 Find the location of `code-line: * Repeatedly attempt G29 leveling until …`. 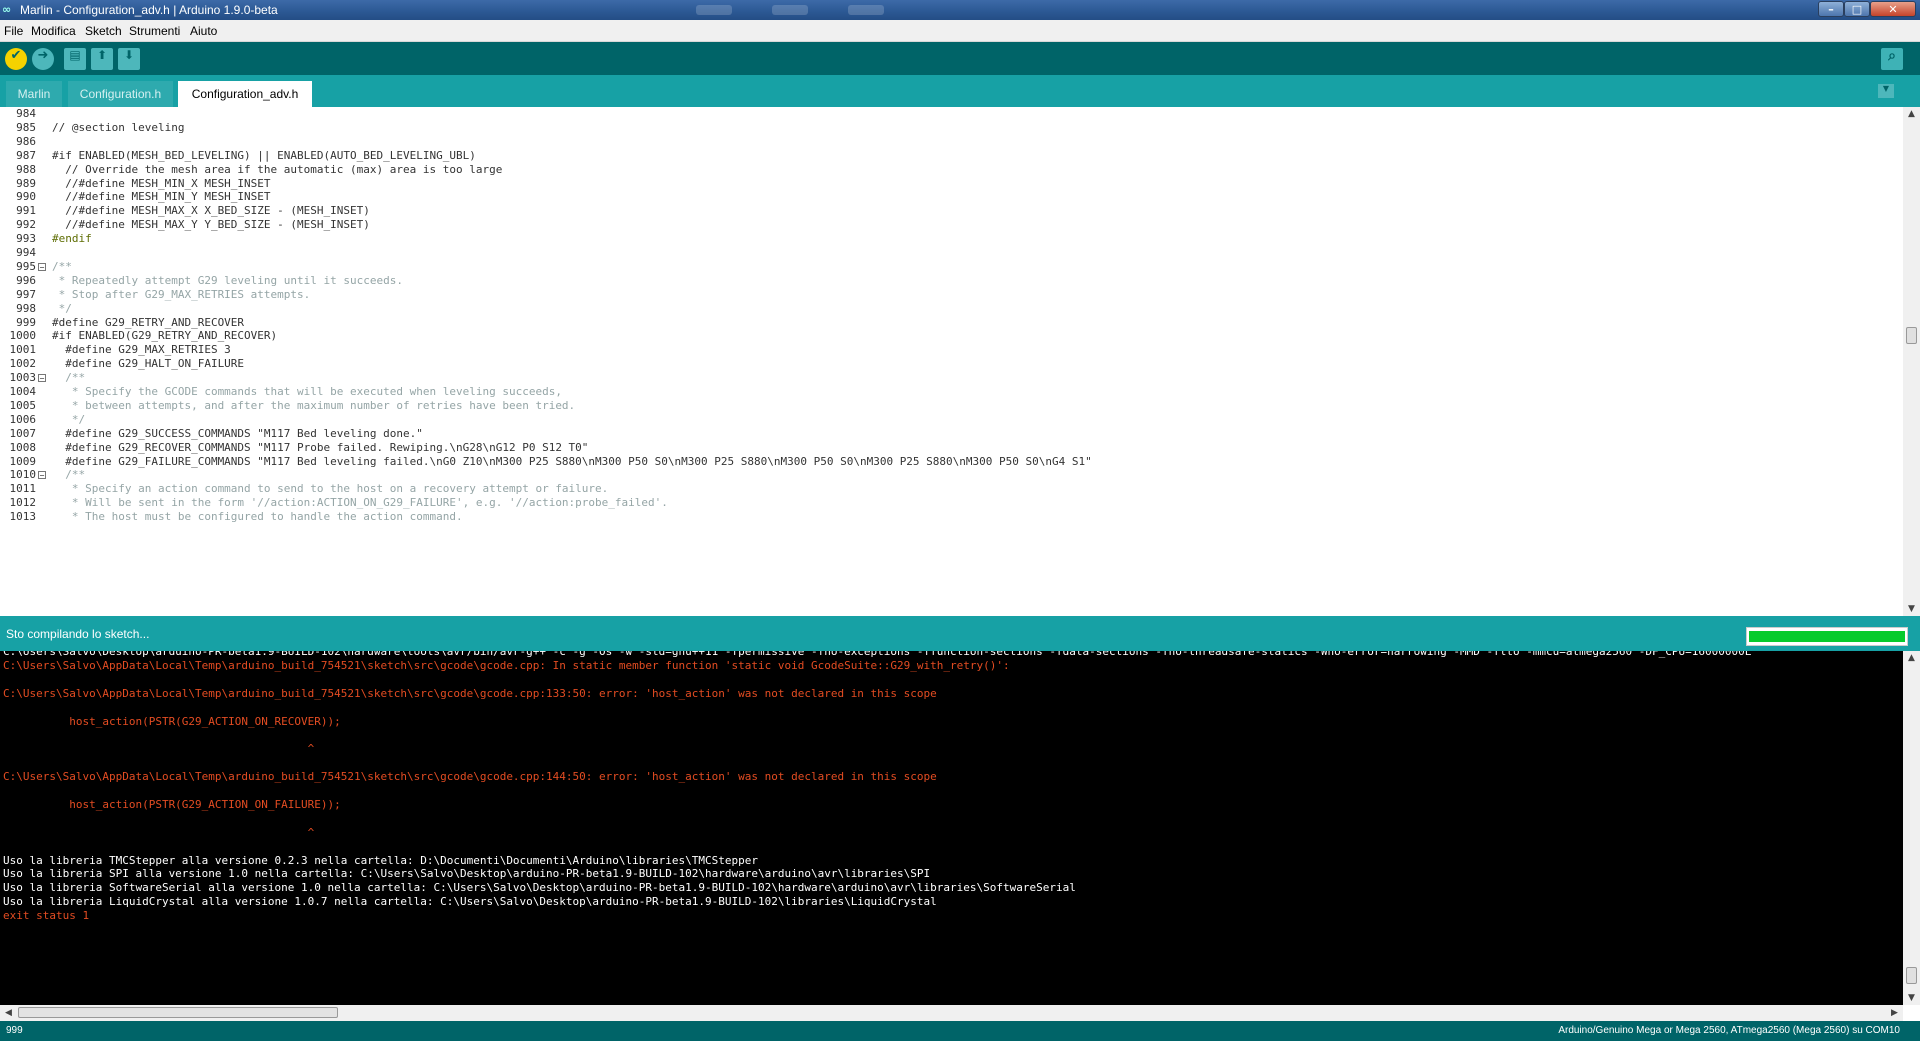

code-line: * Repeatedly attempt G29 leveling until … is located at coordinates (227, 280).